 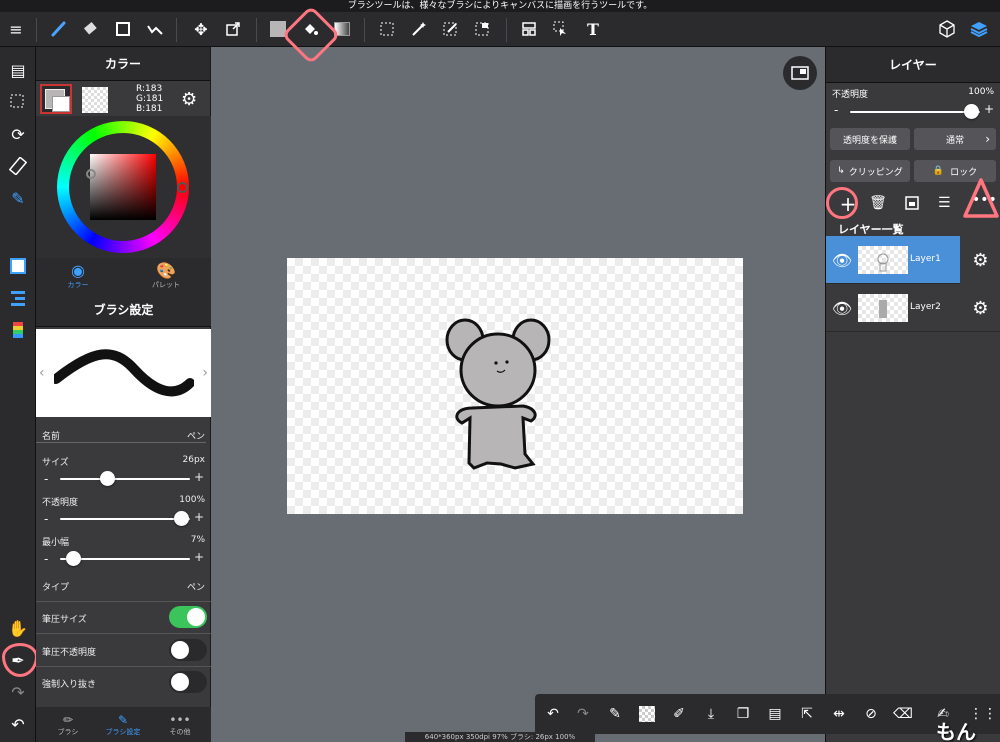 I want to click on layer-row: 👁 Layer1 ⚙, so click(x=913, y=260).